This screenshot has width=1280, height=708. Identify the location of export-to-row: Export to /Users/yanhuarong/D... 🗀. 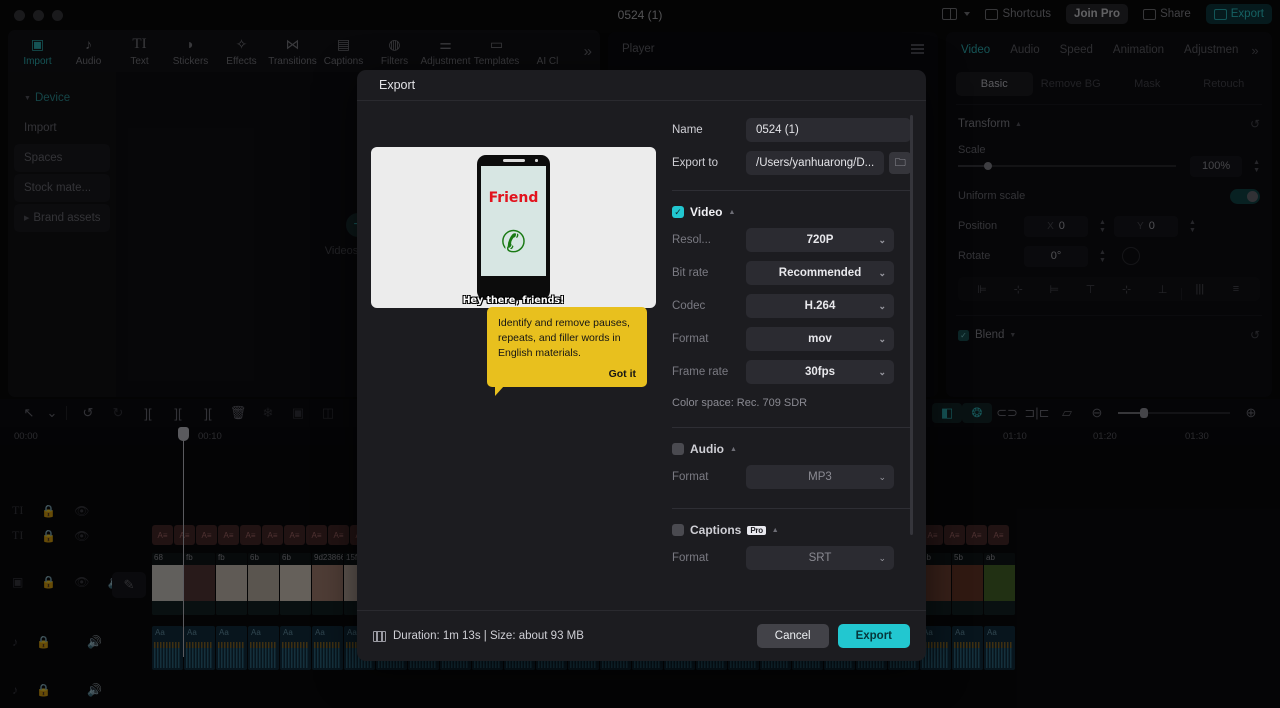
(792, 163).